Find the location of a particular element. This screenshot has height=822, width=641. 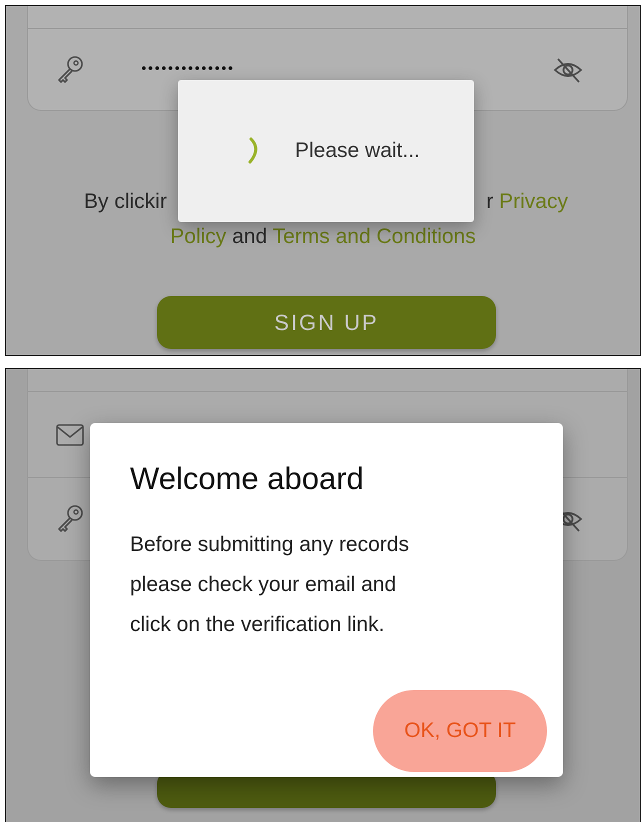

privacy-link: Privacy is located at coordinates (533, 201).